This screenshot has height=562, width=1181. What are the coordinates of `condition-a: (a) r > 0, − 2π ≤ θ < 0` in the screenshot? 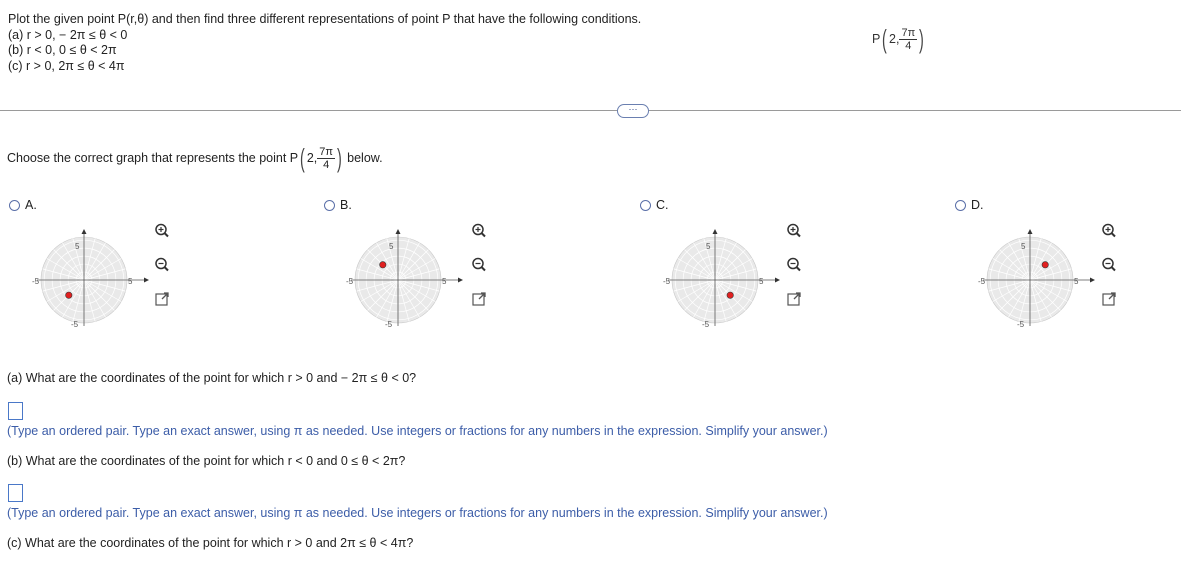 It's located at (68, 34).